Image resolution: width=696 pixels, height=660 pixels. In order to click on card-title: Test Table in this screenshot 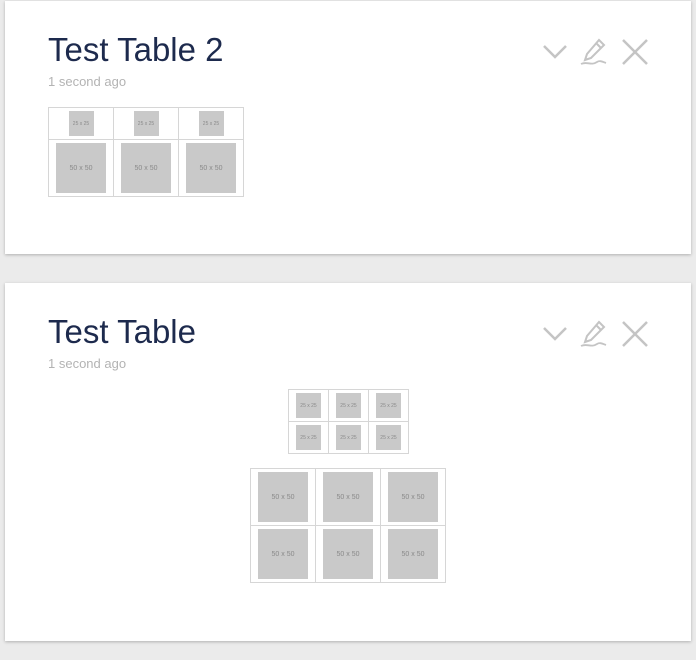, I will do `click(122, 331)`.